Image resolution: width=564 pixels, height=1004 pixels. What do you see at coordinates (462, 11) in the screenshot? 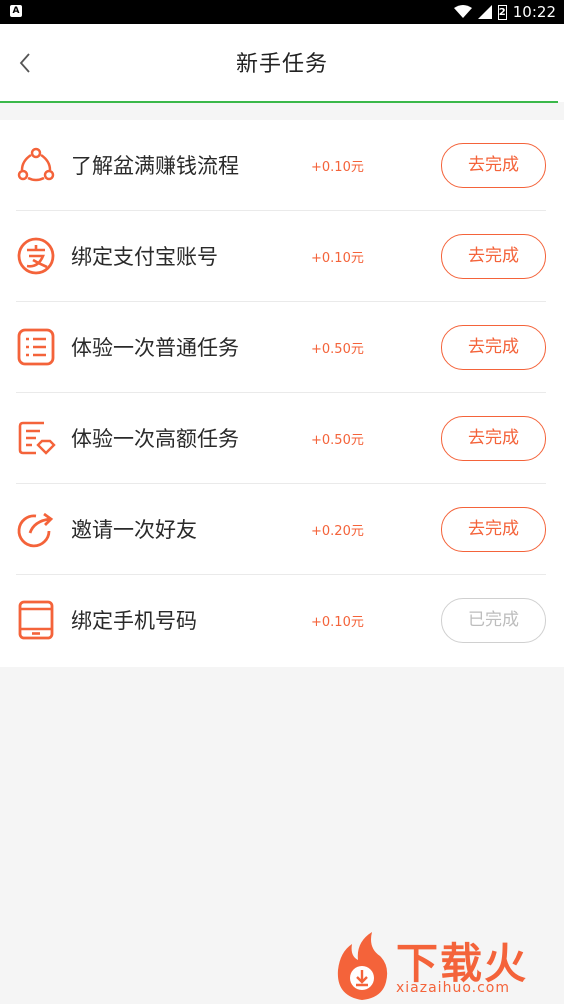
I see `wifi-icon` at bounding box center [462, 11].